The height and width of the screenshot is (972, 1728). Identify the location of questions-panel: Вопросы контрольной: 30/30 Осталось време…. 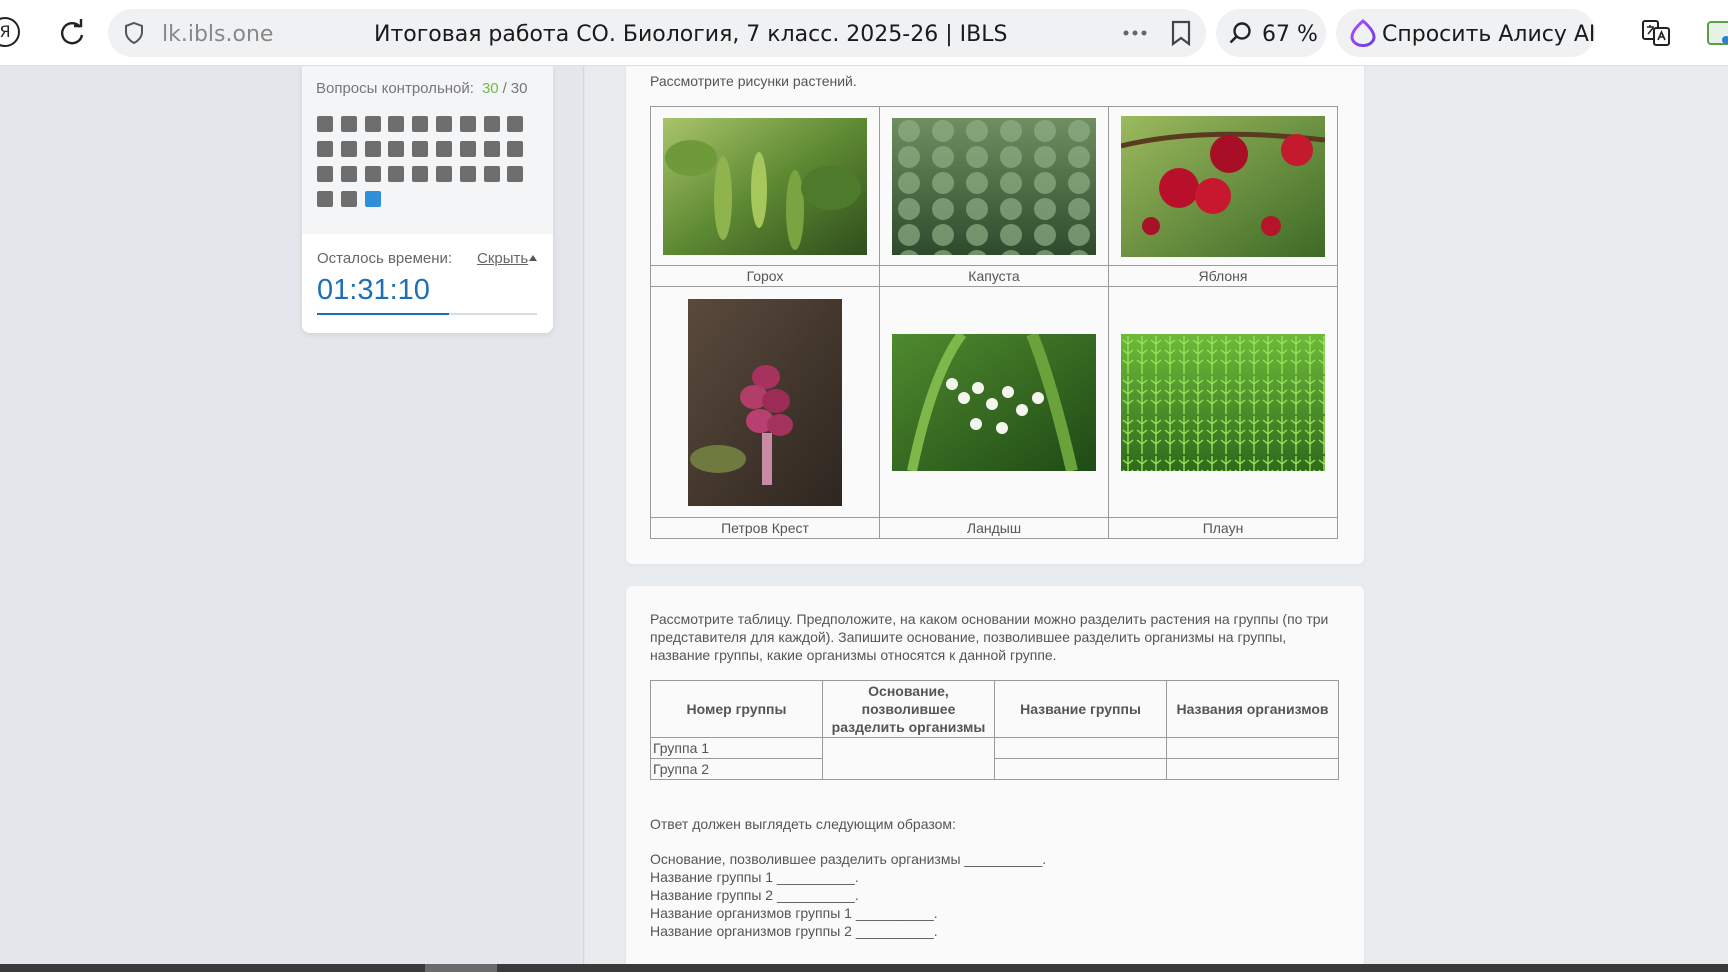
(427, 199).